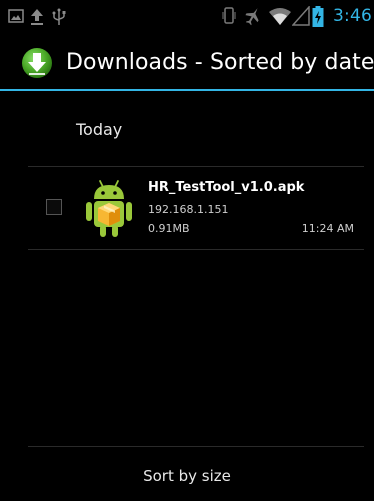  Describe the element at coordinates (169, 228) in the screenshot. I see `file-size: 0.91MB` at that location.